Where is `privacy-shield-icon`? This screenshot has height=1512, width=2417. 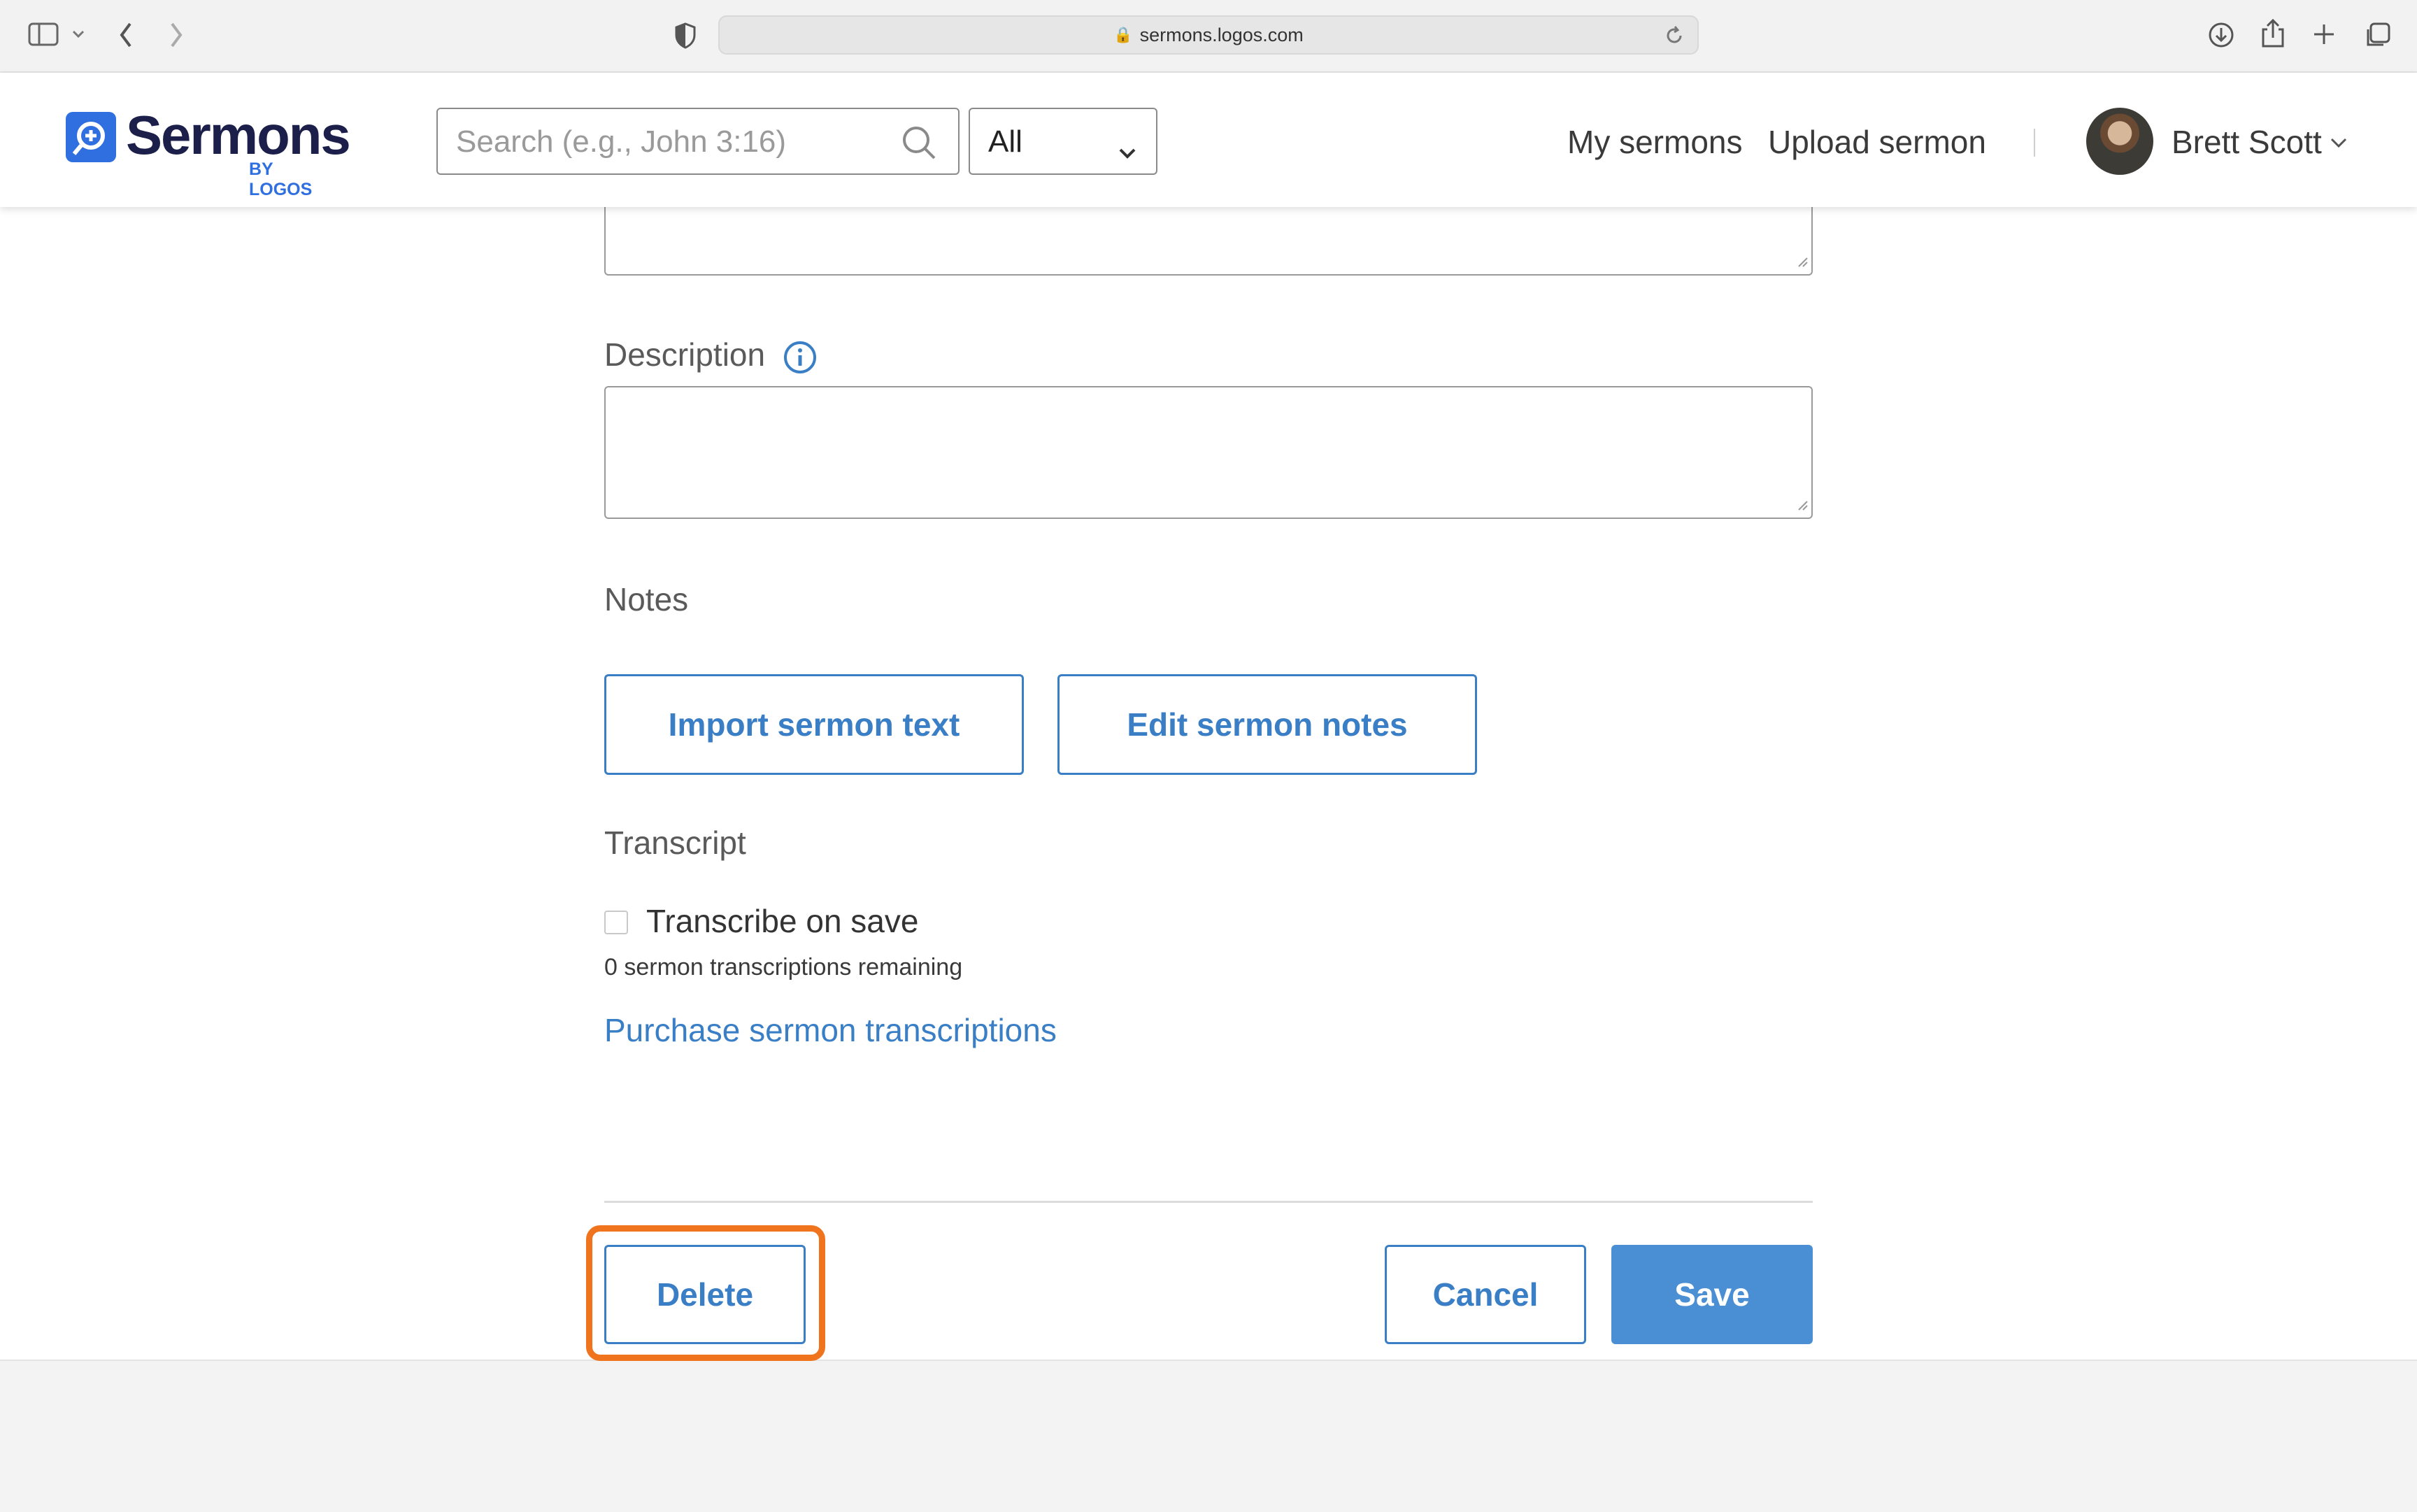 privacy-shield-icon is located at coordinates (685, 37).